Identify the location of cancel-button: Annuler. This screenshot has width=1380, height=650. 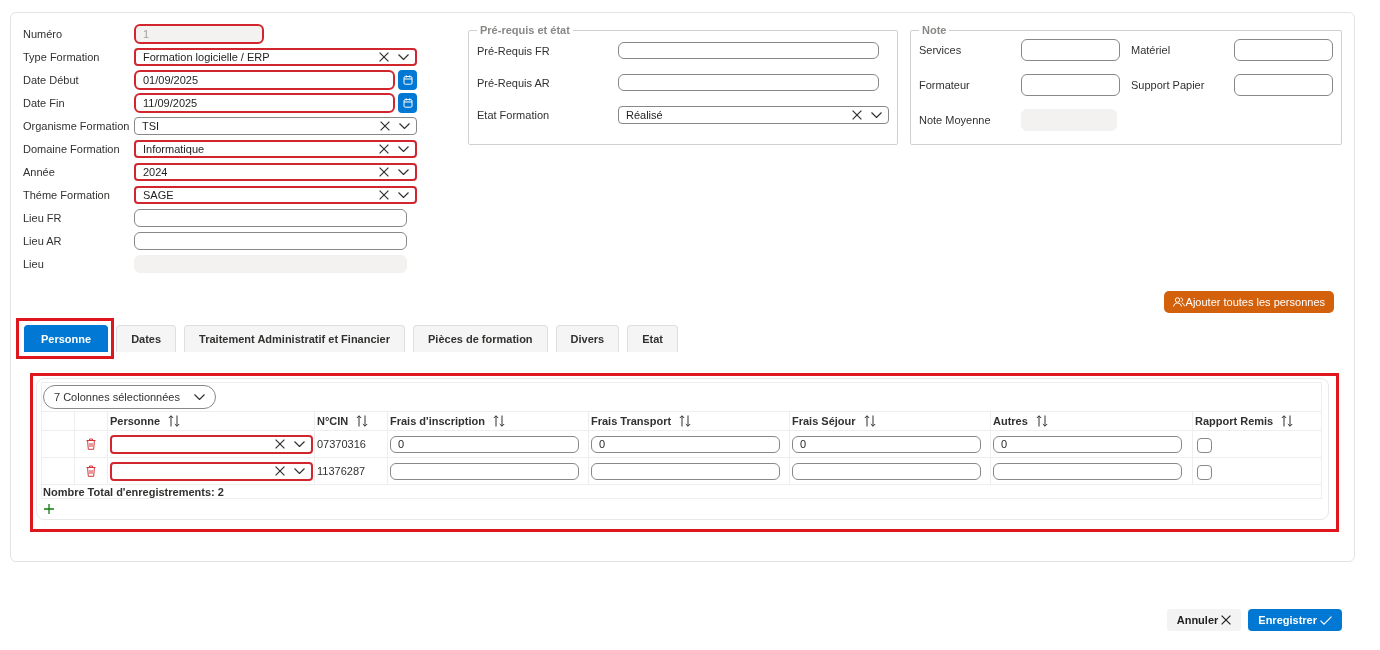
(1204, 620).